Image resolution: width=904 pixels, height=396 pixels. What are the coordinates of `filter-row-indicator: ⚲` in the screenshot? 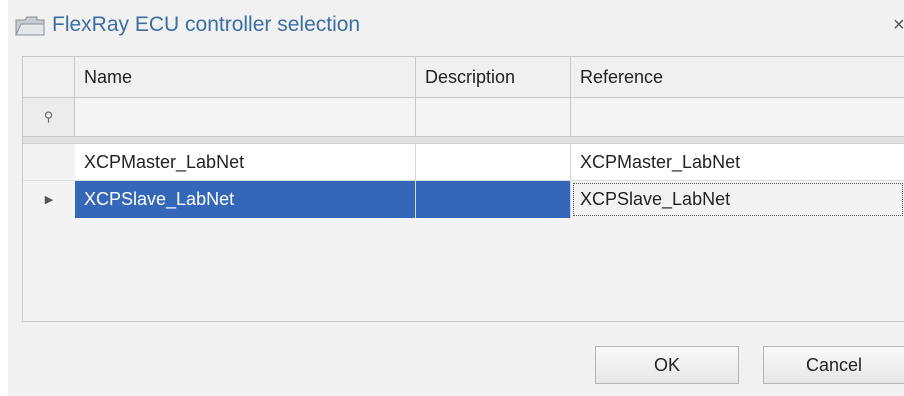 It's located at (49, 117).